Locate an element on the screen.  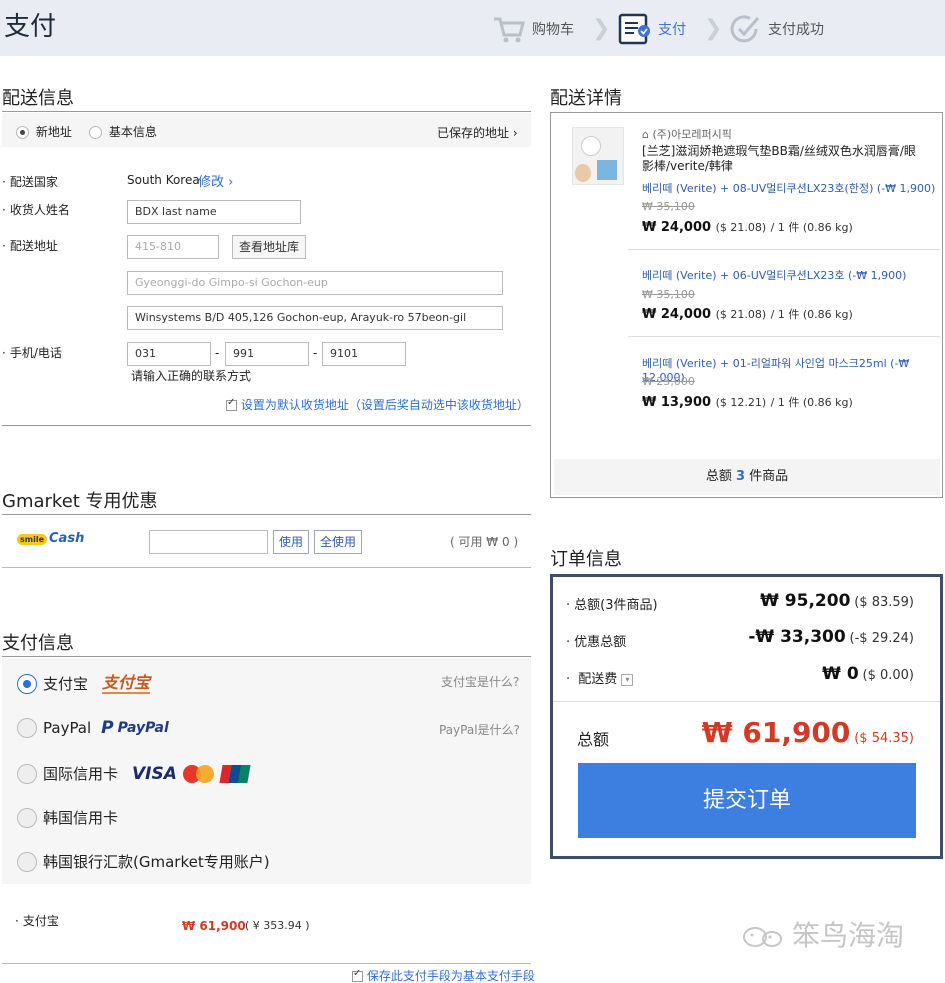
order-subtotal-usd: ($ 83.59) is located at coordinates (884, 602).